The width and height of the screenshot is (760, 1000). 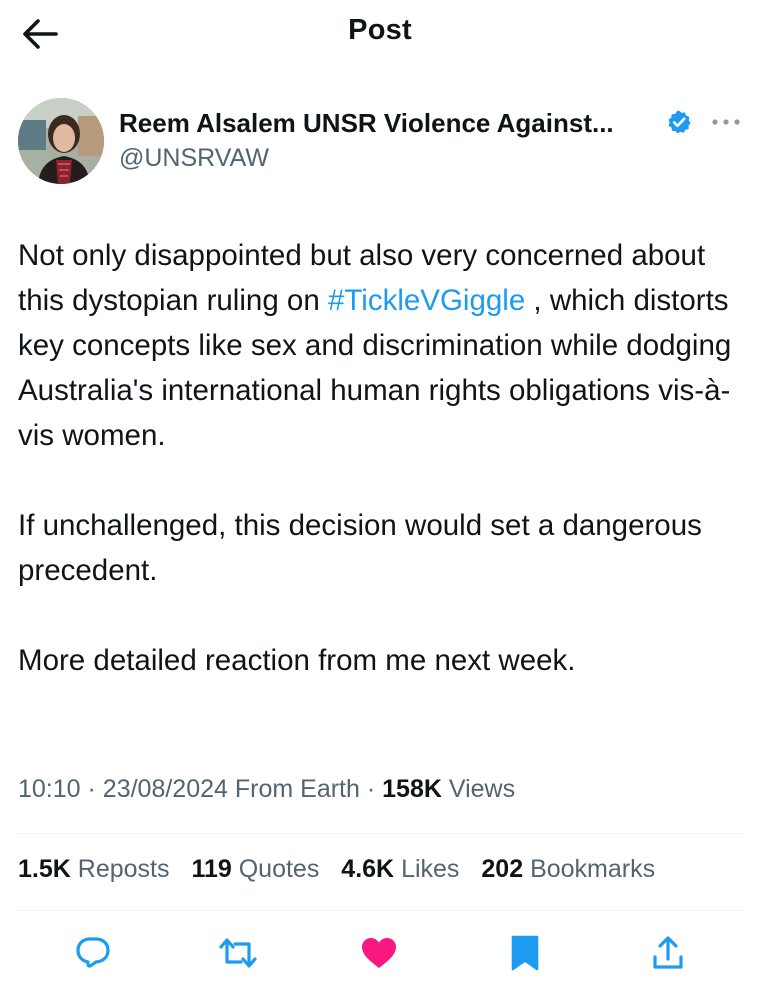 I want to click on bookmark-button, so click(x=525, y=953).